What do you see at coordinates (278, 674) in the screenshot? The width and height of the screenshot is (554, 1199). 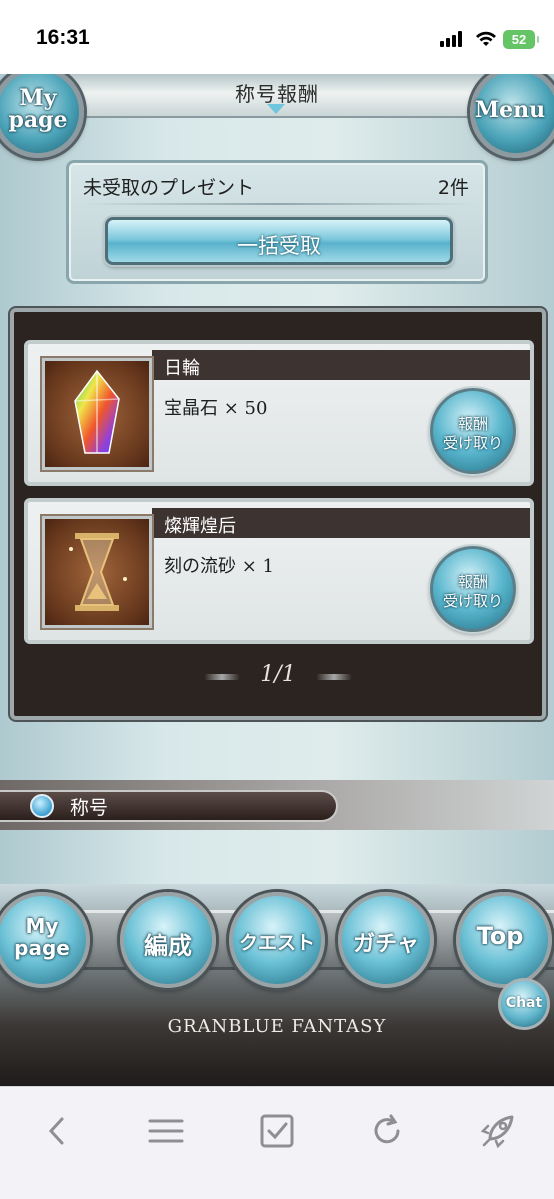 I see `page-indicator: 1/1` at bounding box center [278, 674].